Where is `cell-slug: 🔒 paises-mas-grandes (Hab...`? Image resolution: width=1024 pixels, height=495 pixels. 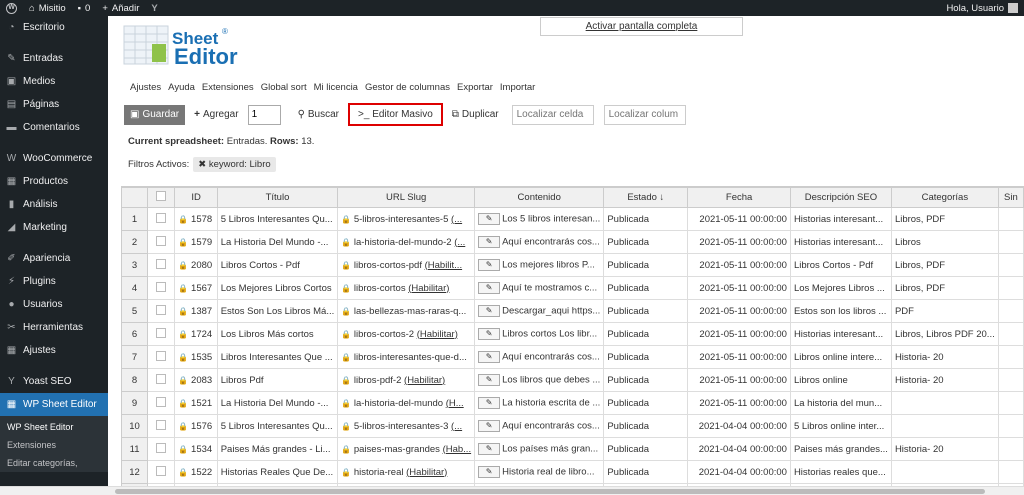 cell-slug: 🔒 paises-mas-grandes (Hab... is located at coordinates (406, 449).